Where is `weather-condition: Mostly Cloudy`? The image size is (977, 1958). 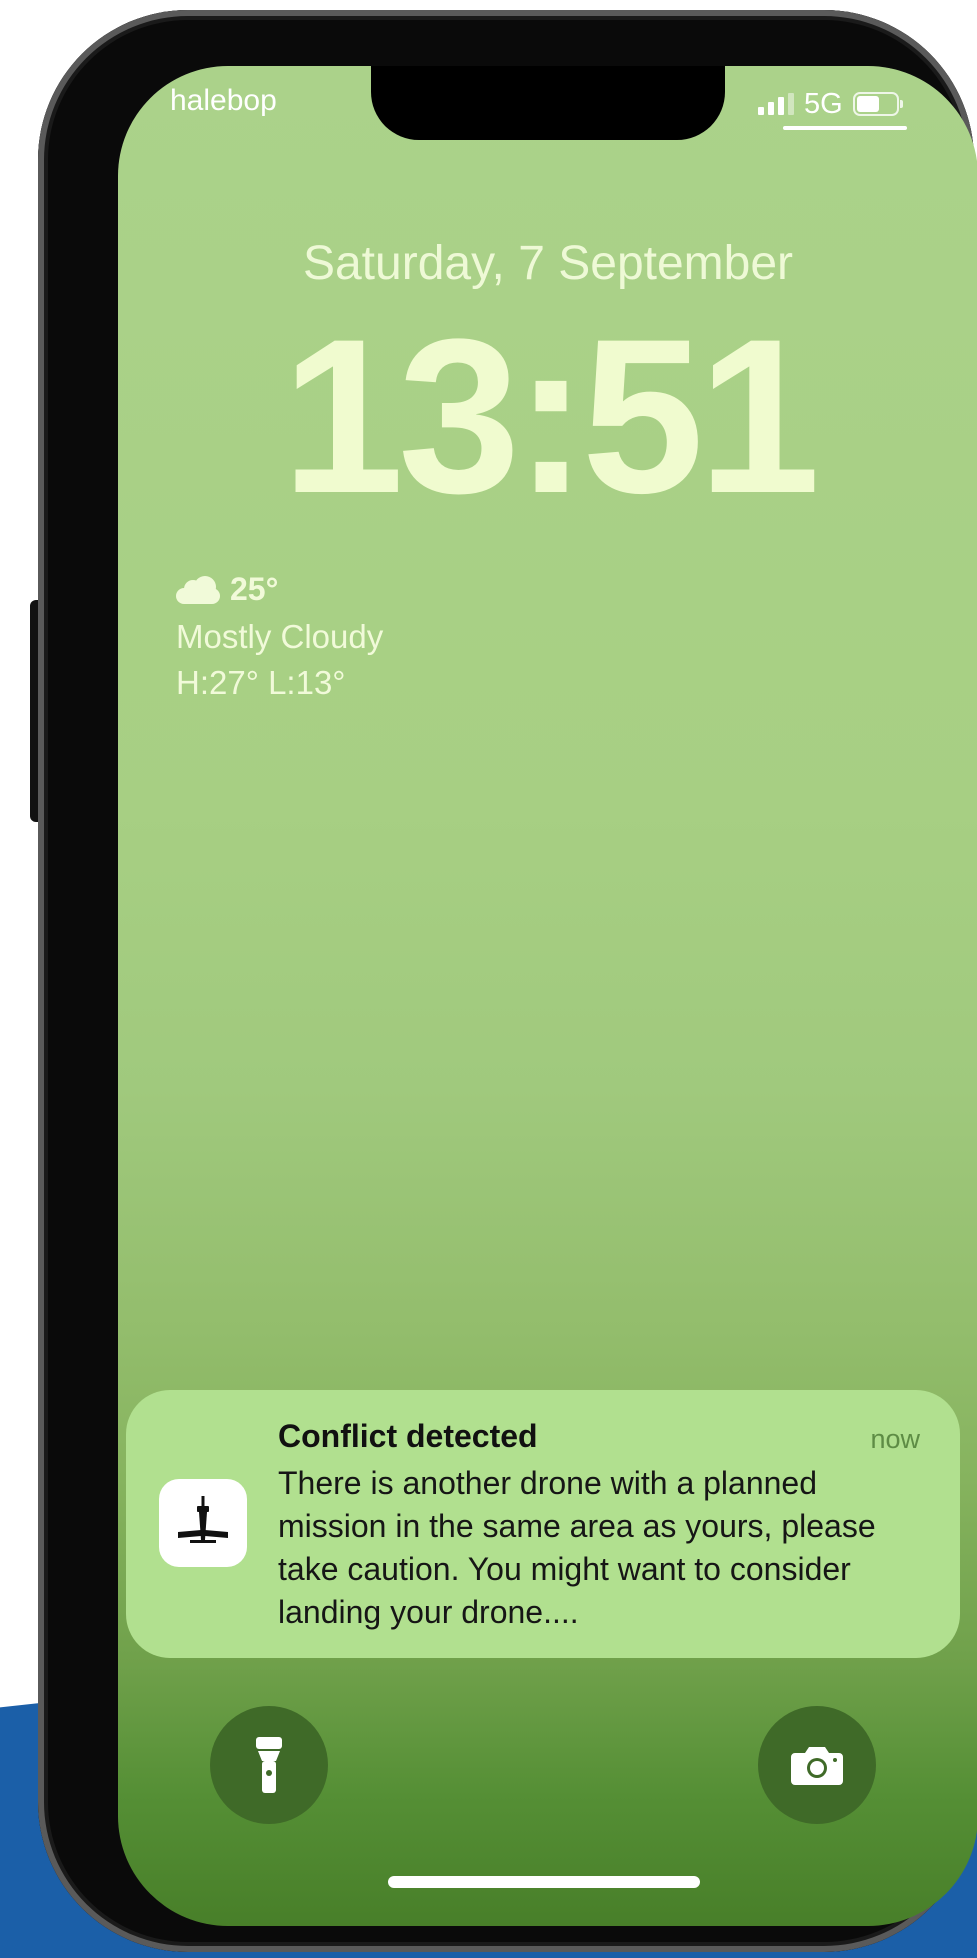
weather-condition: Mostly Cloudy is located at coordinates (280, 636).